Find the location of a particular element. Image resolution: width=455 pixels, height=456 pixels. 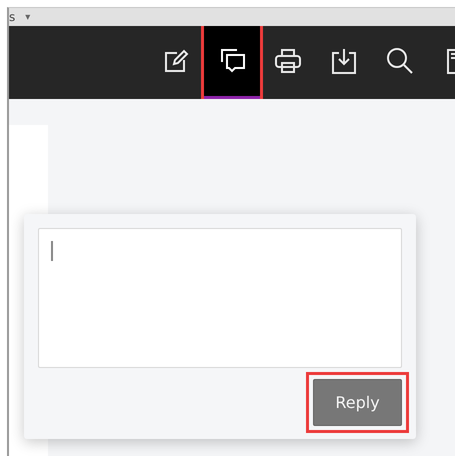

reply-button: Reply is located at coordinates (357, 402).